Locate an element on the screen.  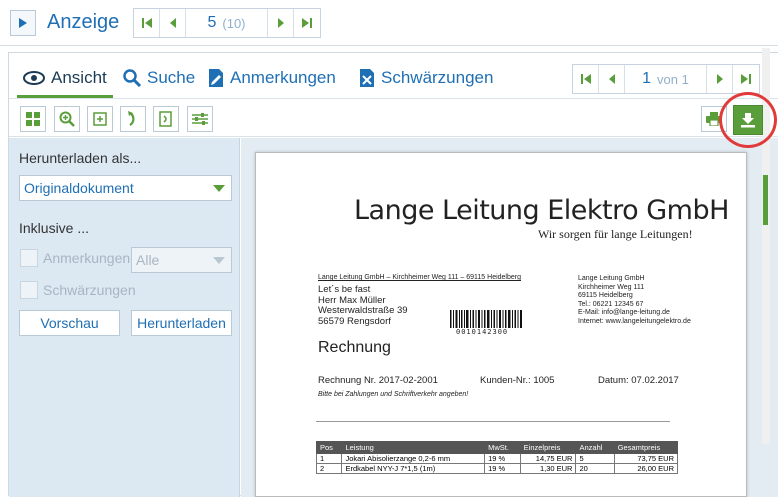
sliders-icon is located at coordinates (200, 119).